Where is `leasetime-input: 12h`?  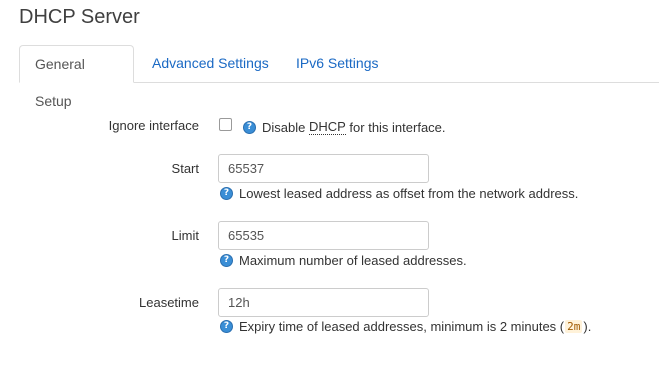 leasetime-input: 12h is located at coordinates (323, 302).